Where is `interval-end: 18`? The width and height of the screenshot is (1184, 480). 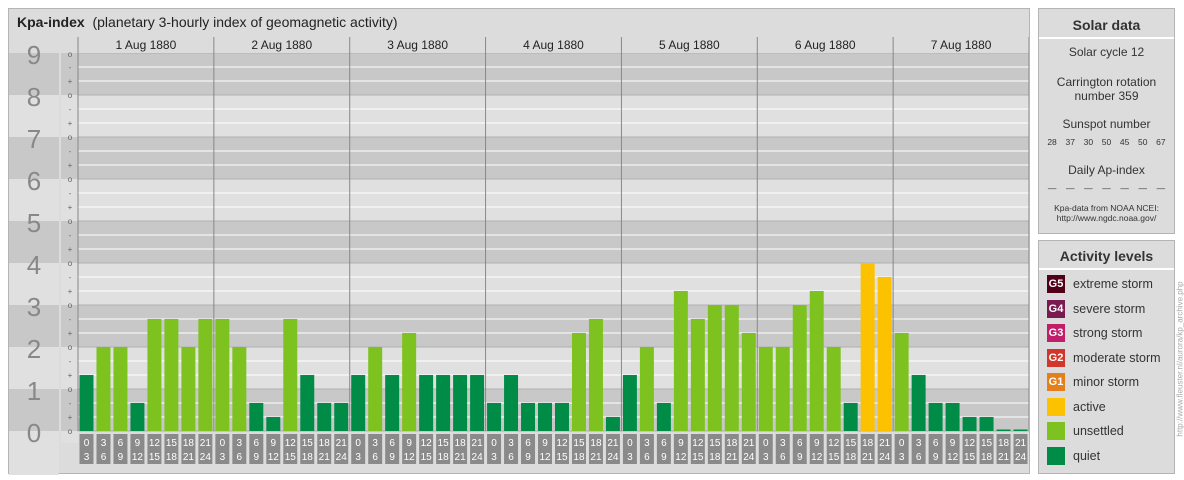 interval-end: 18 is located at coordinates (851, 457).